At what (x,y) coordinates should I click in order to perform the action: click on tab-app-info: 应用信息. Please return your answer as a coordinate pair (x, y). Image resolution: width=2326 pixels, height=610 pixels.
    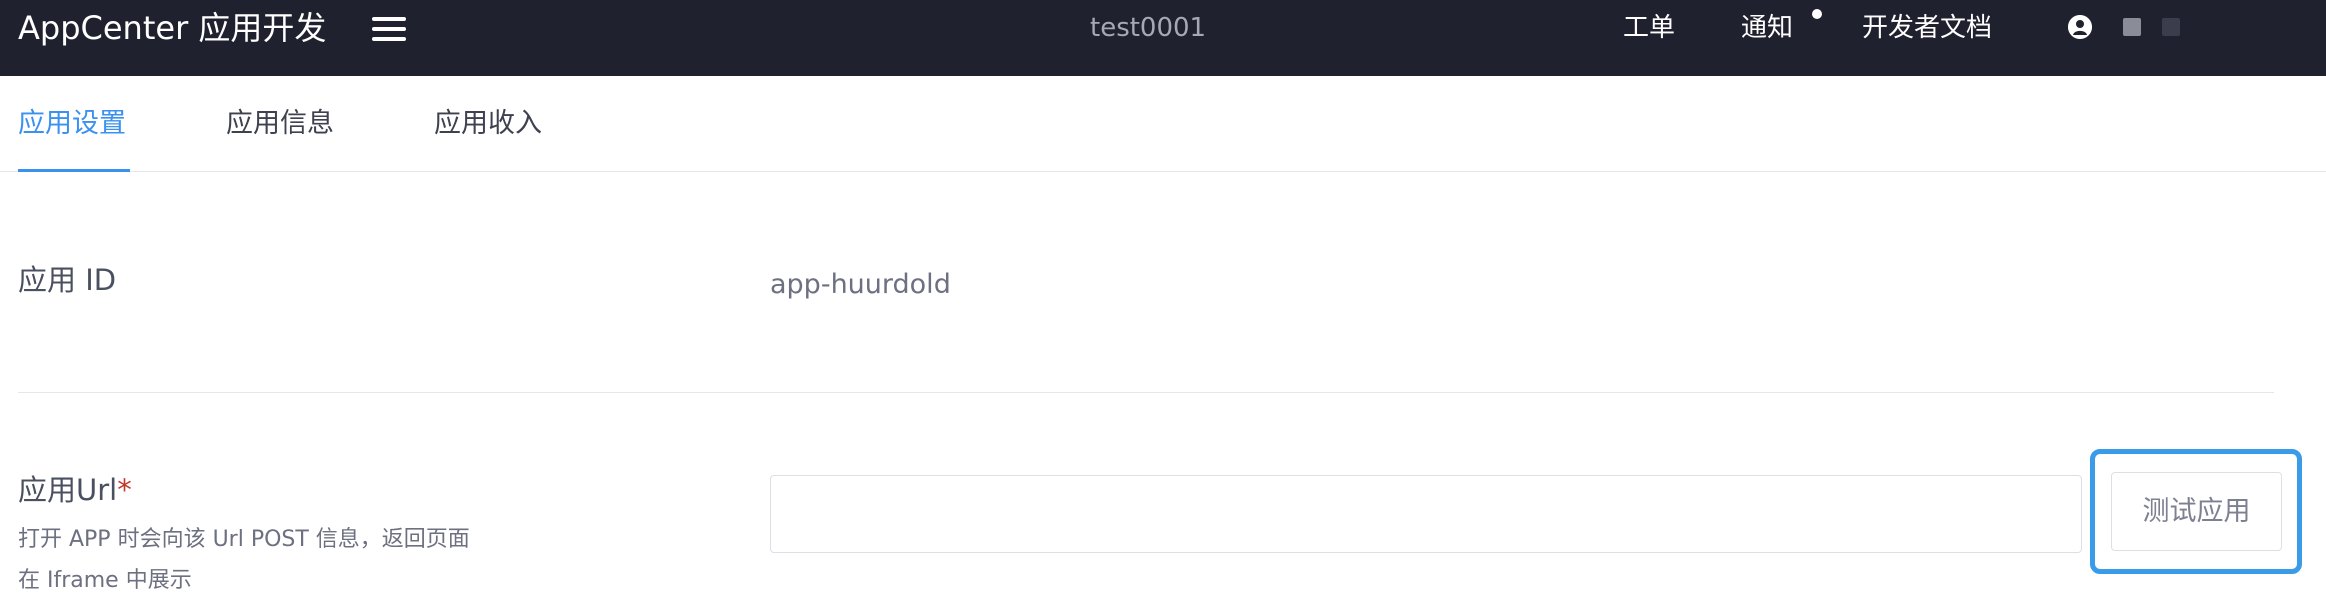
    Looking at the image, I should click on (280, 124).